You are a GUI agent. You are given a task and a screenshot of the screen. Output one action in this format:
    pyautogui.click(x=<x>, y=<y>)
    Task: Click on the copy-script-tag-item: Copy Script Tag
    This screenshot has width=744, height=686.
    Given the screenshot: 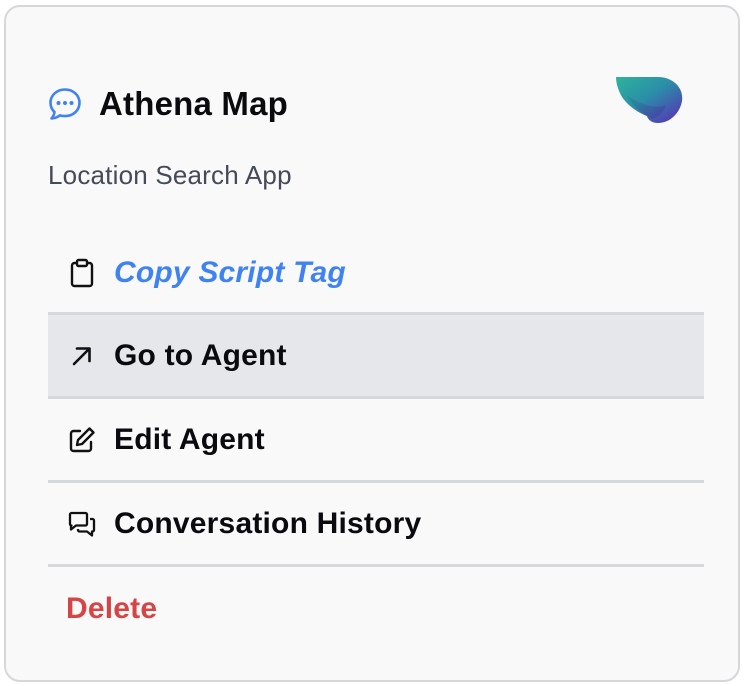 What is the action you would take?
    pyautogui.click(x=376, y=274)
    